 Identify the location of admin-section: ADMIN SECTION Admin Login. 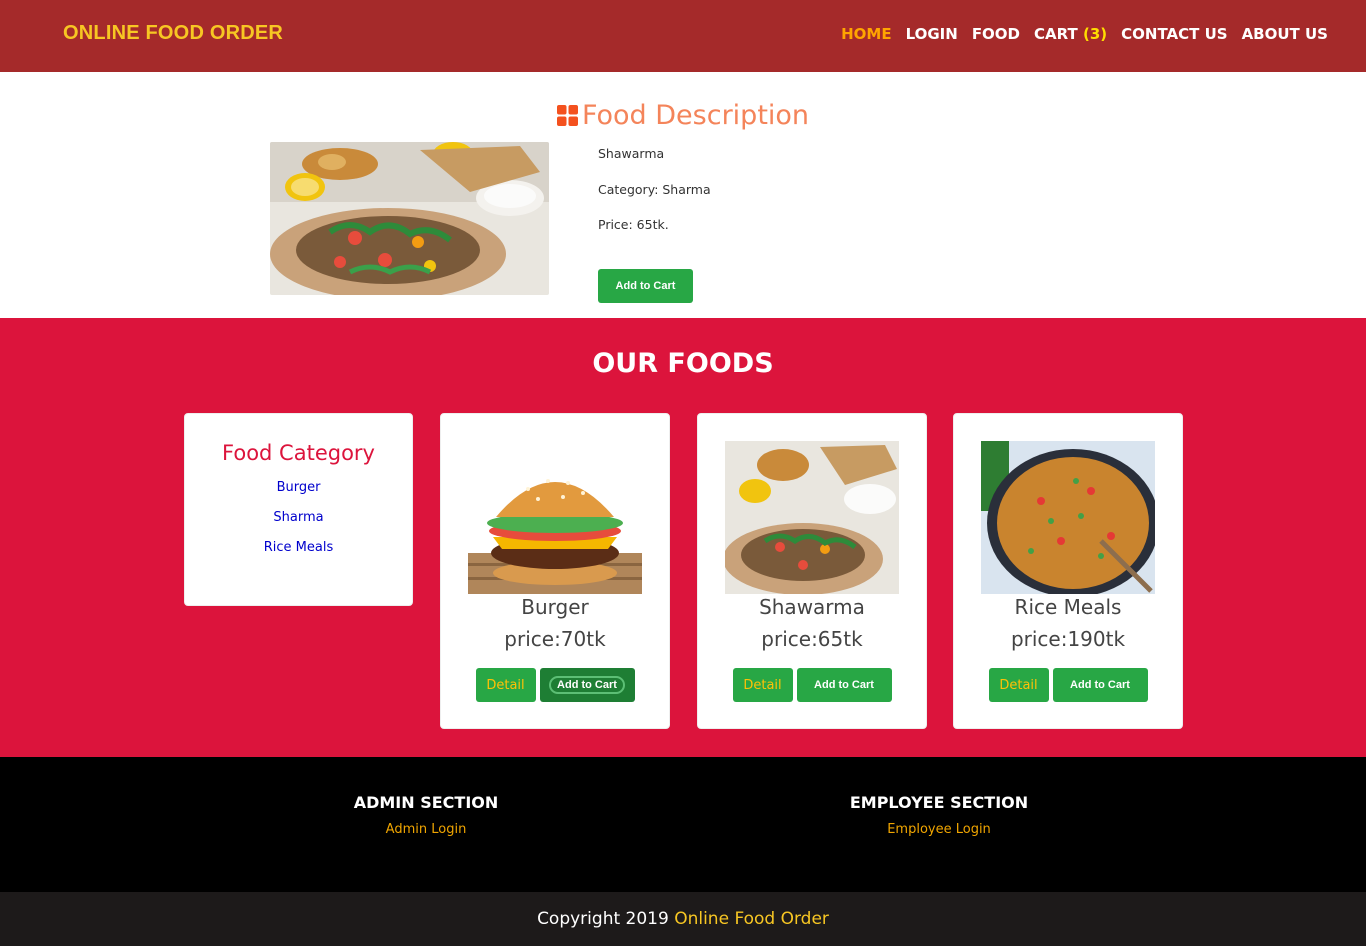
(426, 815).